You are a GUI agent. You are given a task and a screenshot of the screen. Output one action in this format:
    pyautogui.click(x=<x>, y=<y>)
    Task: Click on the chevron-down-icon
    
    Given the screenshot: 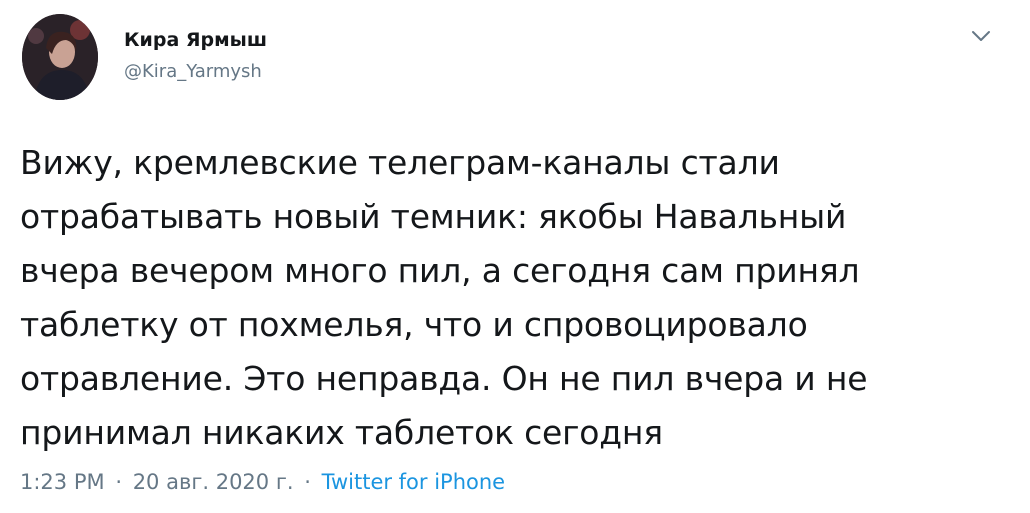 What is the action you would take?
    pyautogui.click(x=981, y=36)
    